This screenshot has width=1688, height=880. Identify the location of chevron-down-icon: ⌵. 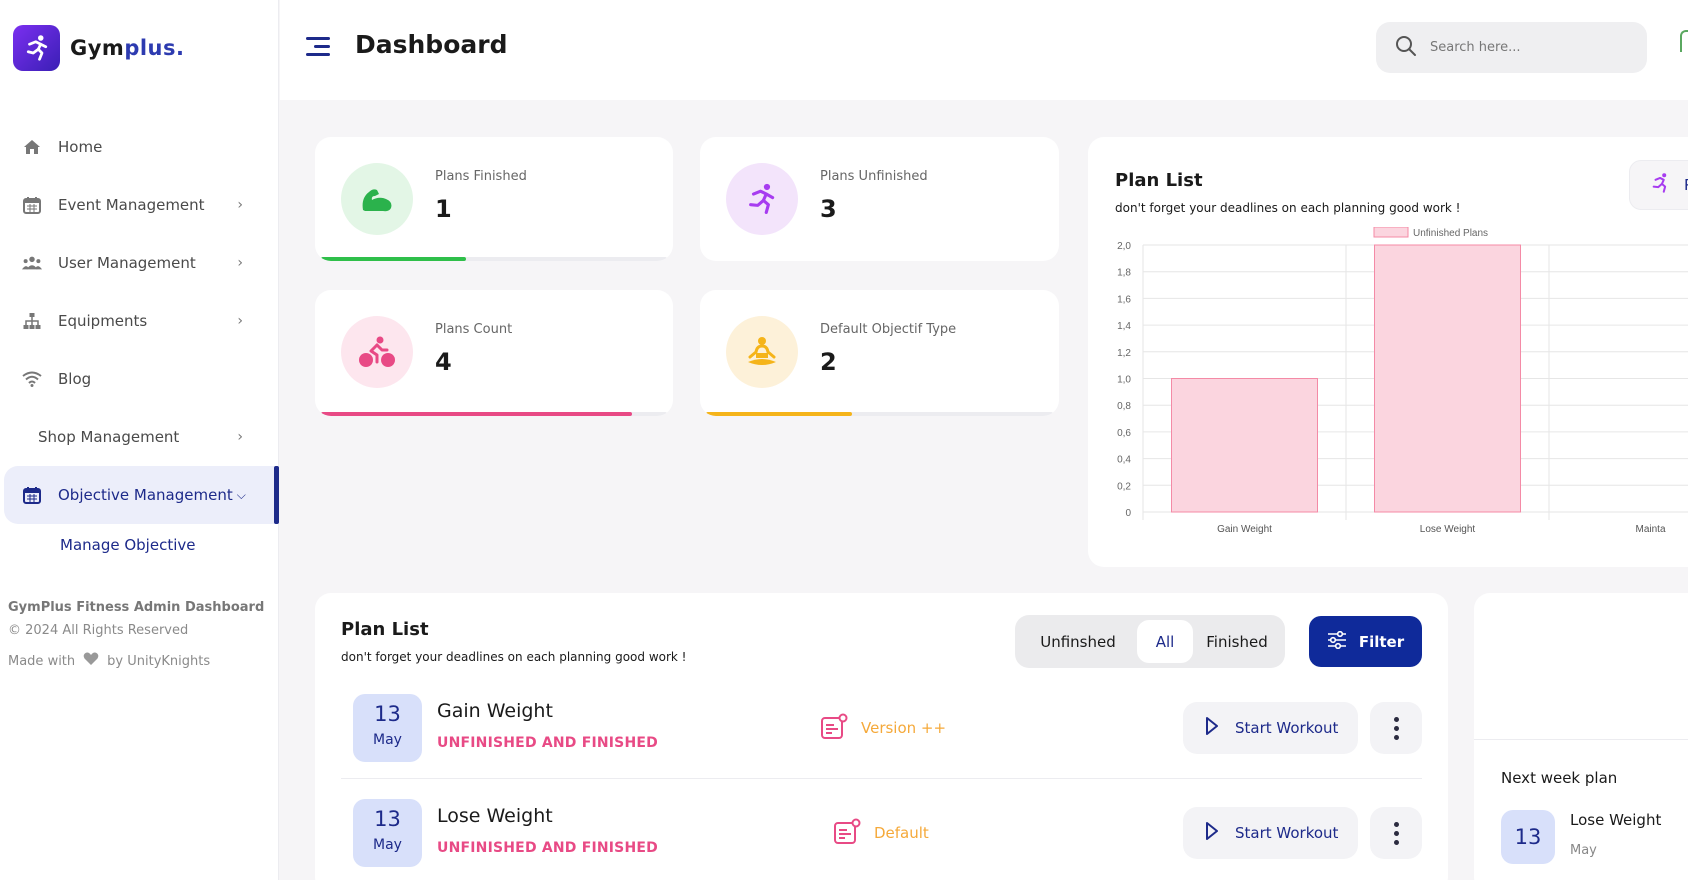
(241, 494).